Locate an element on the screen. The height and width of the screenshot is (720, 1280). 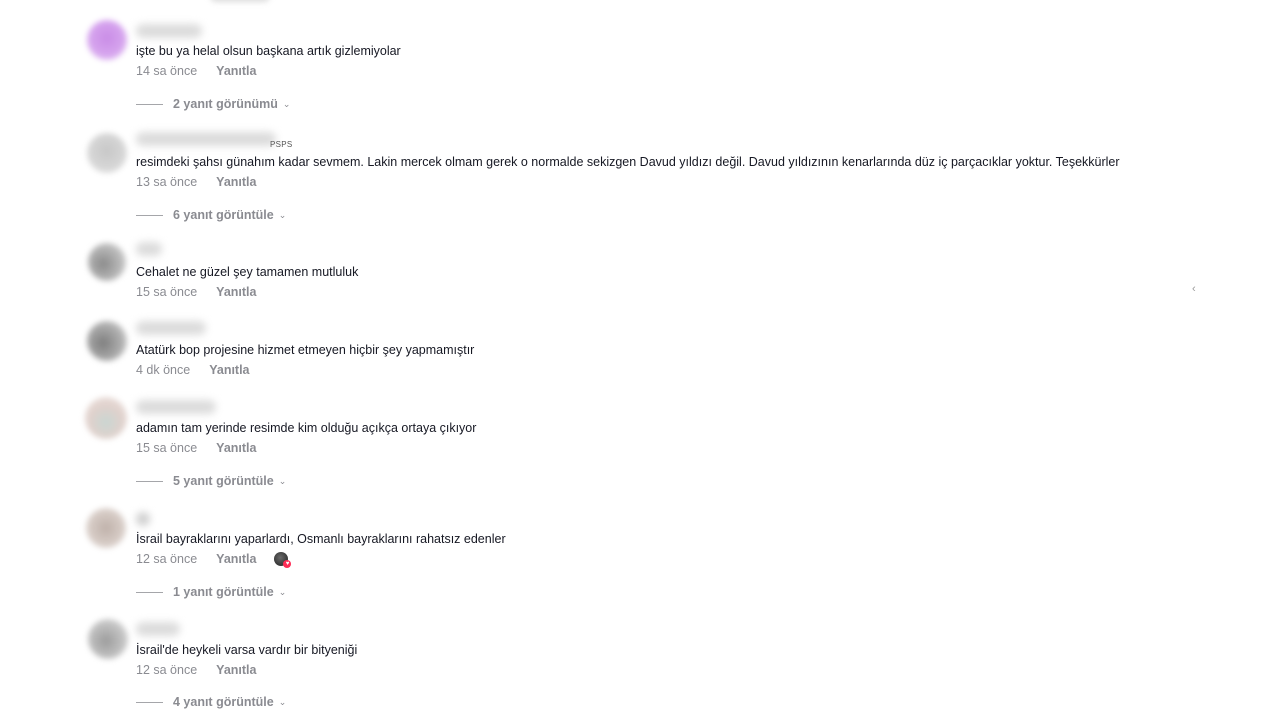
comment-meta: 13 sa önce Yanıtla is located at coordinates (196, 182).